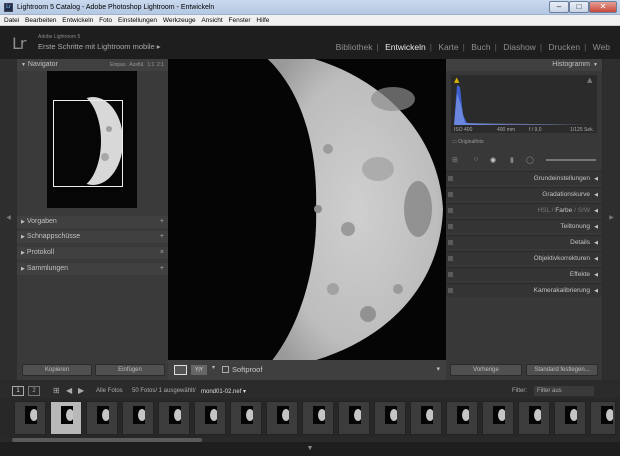  What do you see at coordinates (530, 160) in the screenshot?
I see `radial-filter-icon: ◯` at bounding box center [530, 160].